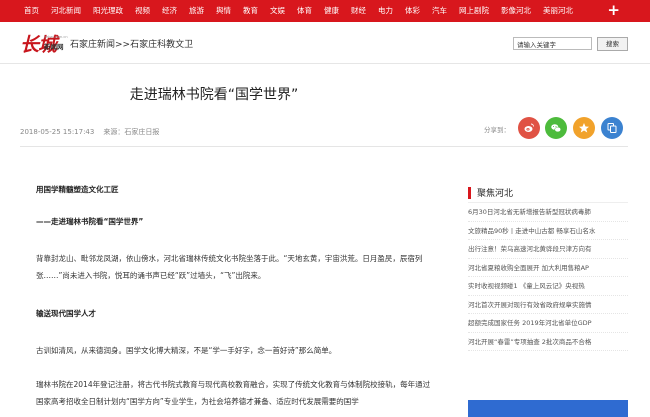 The height and width of the screenshot is (417, 650). Describe the element at coordinates (548, 408) in the screenshot. I see `sidebar-banner` at that location.